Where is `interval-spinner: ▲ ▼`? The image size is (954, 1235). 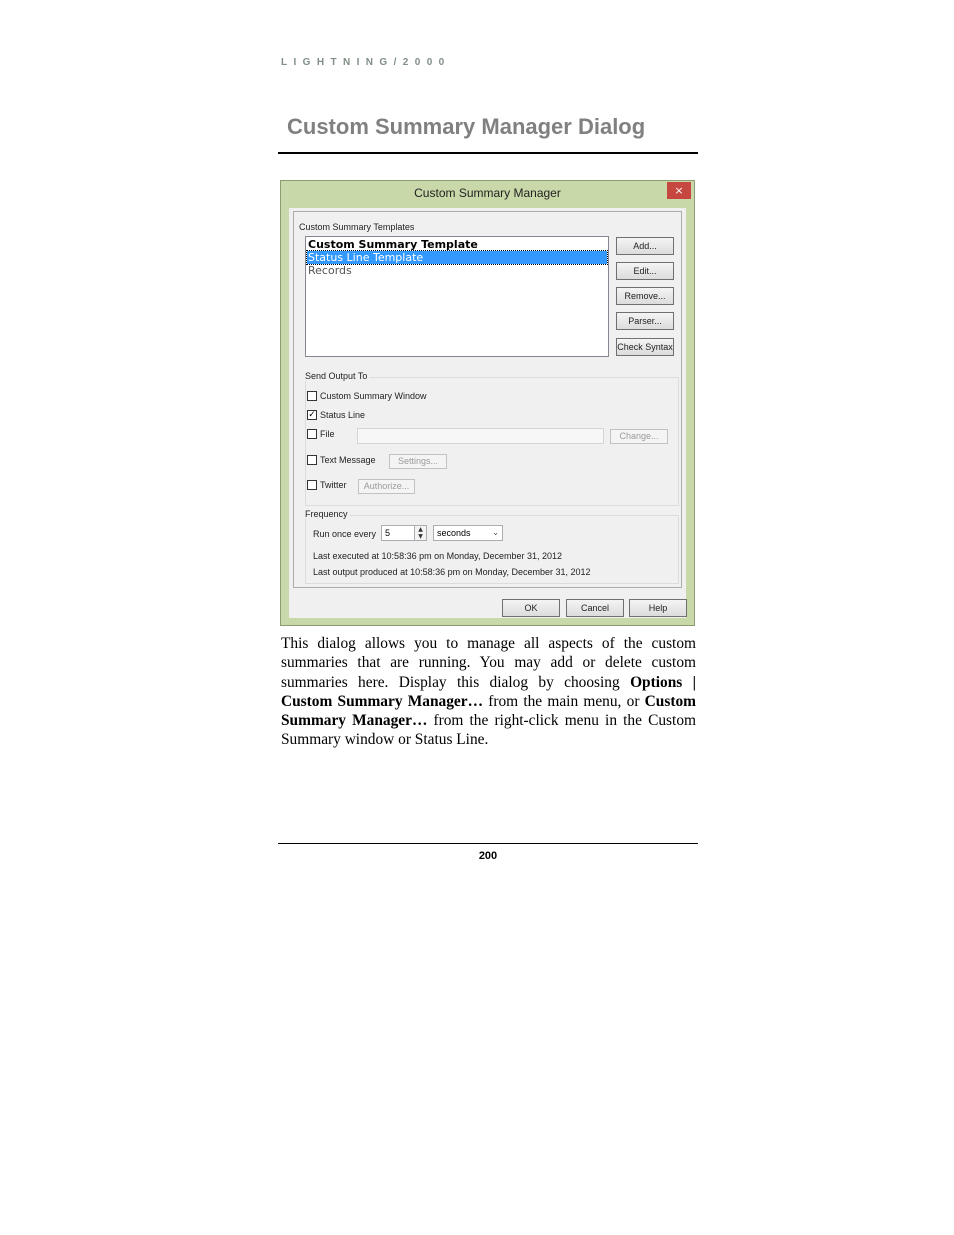 interval-spinner: ▲ ▼ is located at coordinates (421, 533).